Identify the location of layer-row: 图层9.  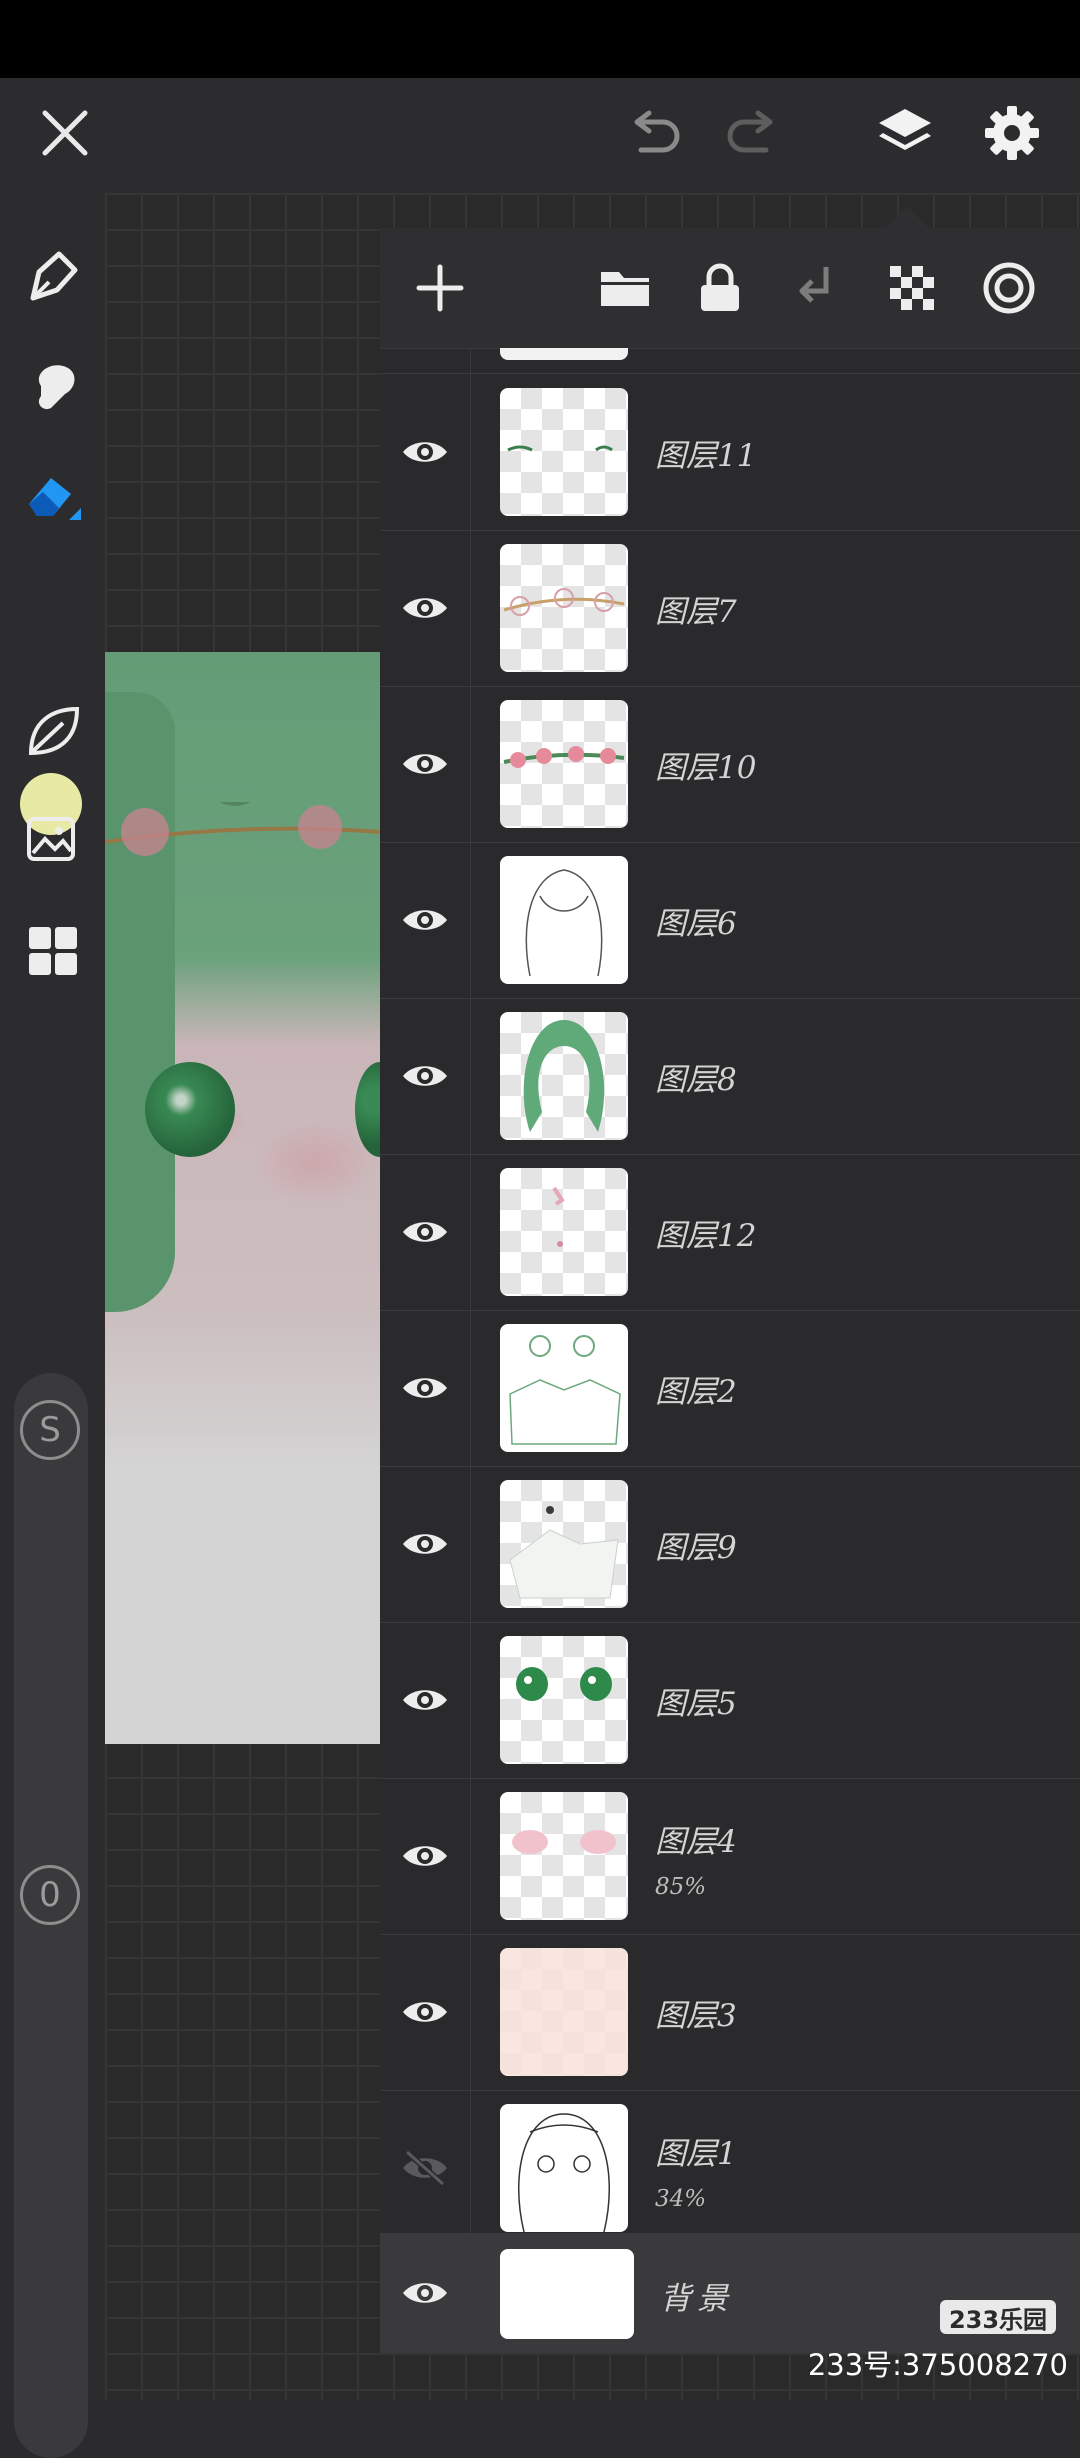
(730, 1544).